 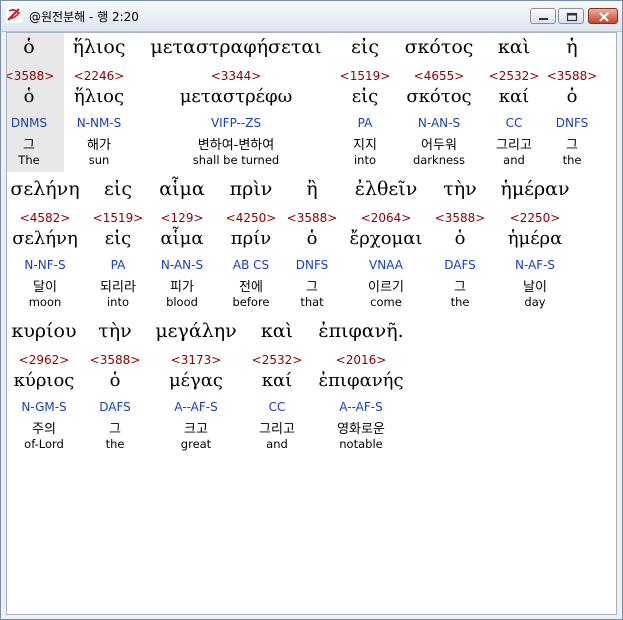 What do you see at coordinates (251, 287) in the screenshot?
I see `korean-gloss: 전에` at bounding box center [251, 287].